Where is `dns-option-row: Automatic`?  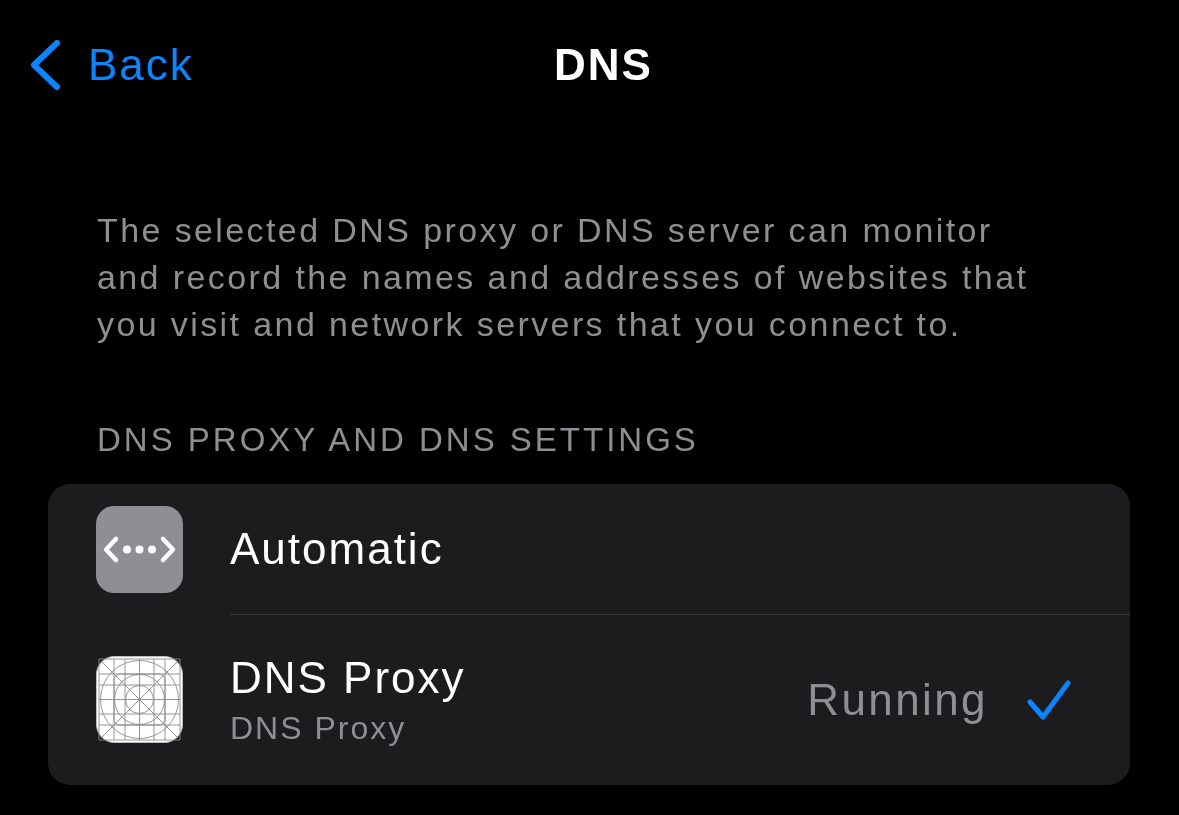
dns-option-row: Automatic is located at coordinates (589, 549).